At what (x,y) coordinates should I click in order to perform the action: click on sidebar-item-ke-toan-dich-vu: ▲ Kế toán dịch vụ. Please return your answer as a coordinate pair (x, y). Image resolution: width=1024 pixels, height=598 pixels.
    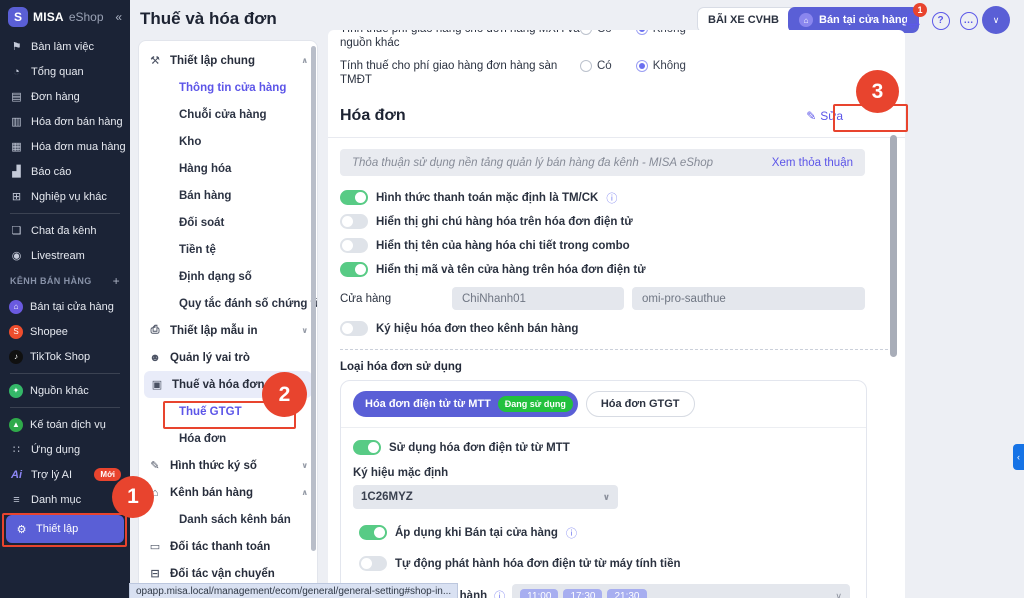
    Looking at the image, I should click on (65, 424).